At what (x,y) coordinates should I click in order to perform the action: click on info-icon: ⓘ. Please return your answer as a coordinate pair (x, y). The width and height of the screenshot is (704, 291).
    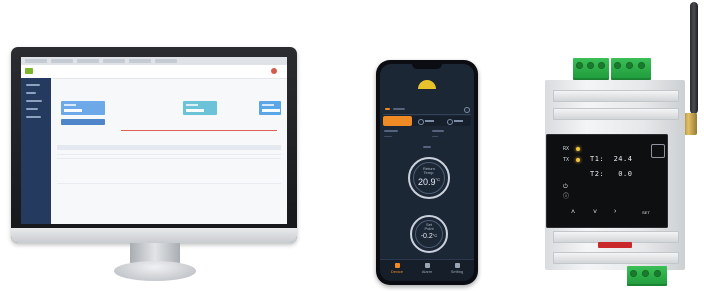
    Looking at the image, I should click on (566, 197).